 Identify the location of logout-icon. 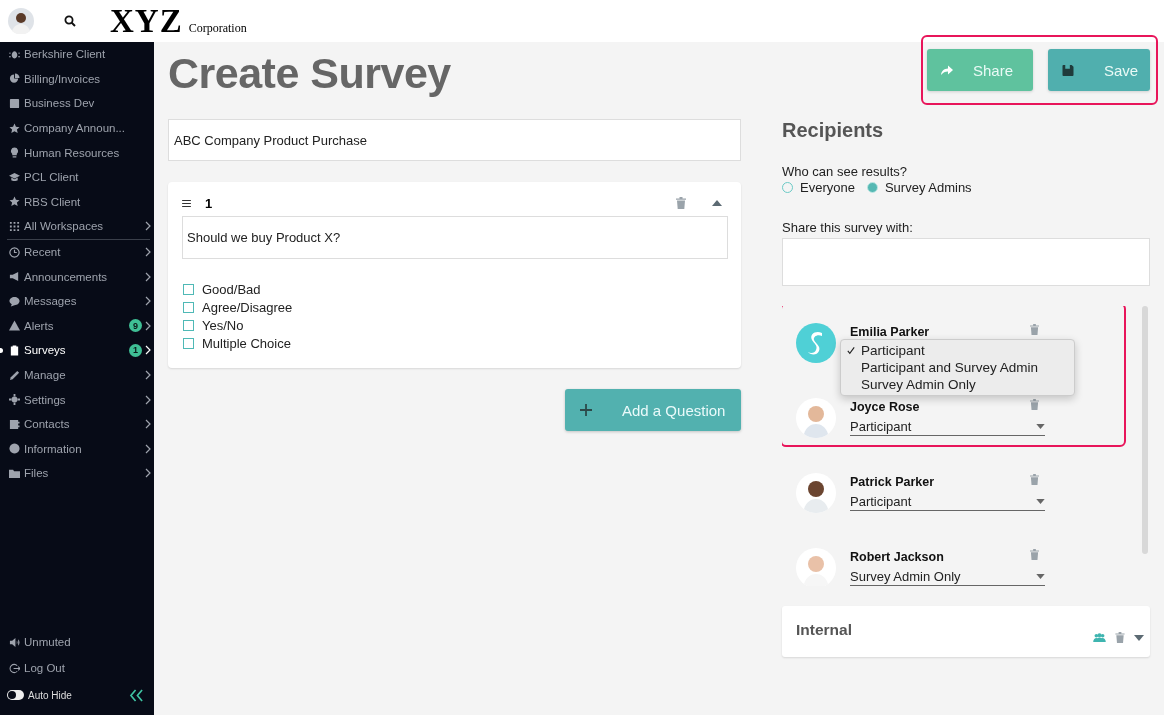
(14, 668).